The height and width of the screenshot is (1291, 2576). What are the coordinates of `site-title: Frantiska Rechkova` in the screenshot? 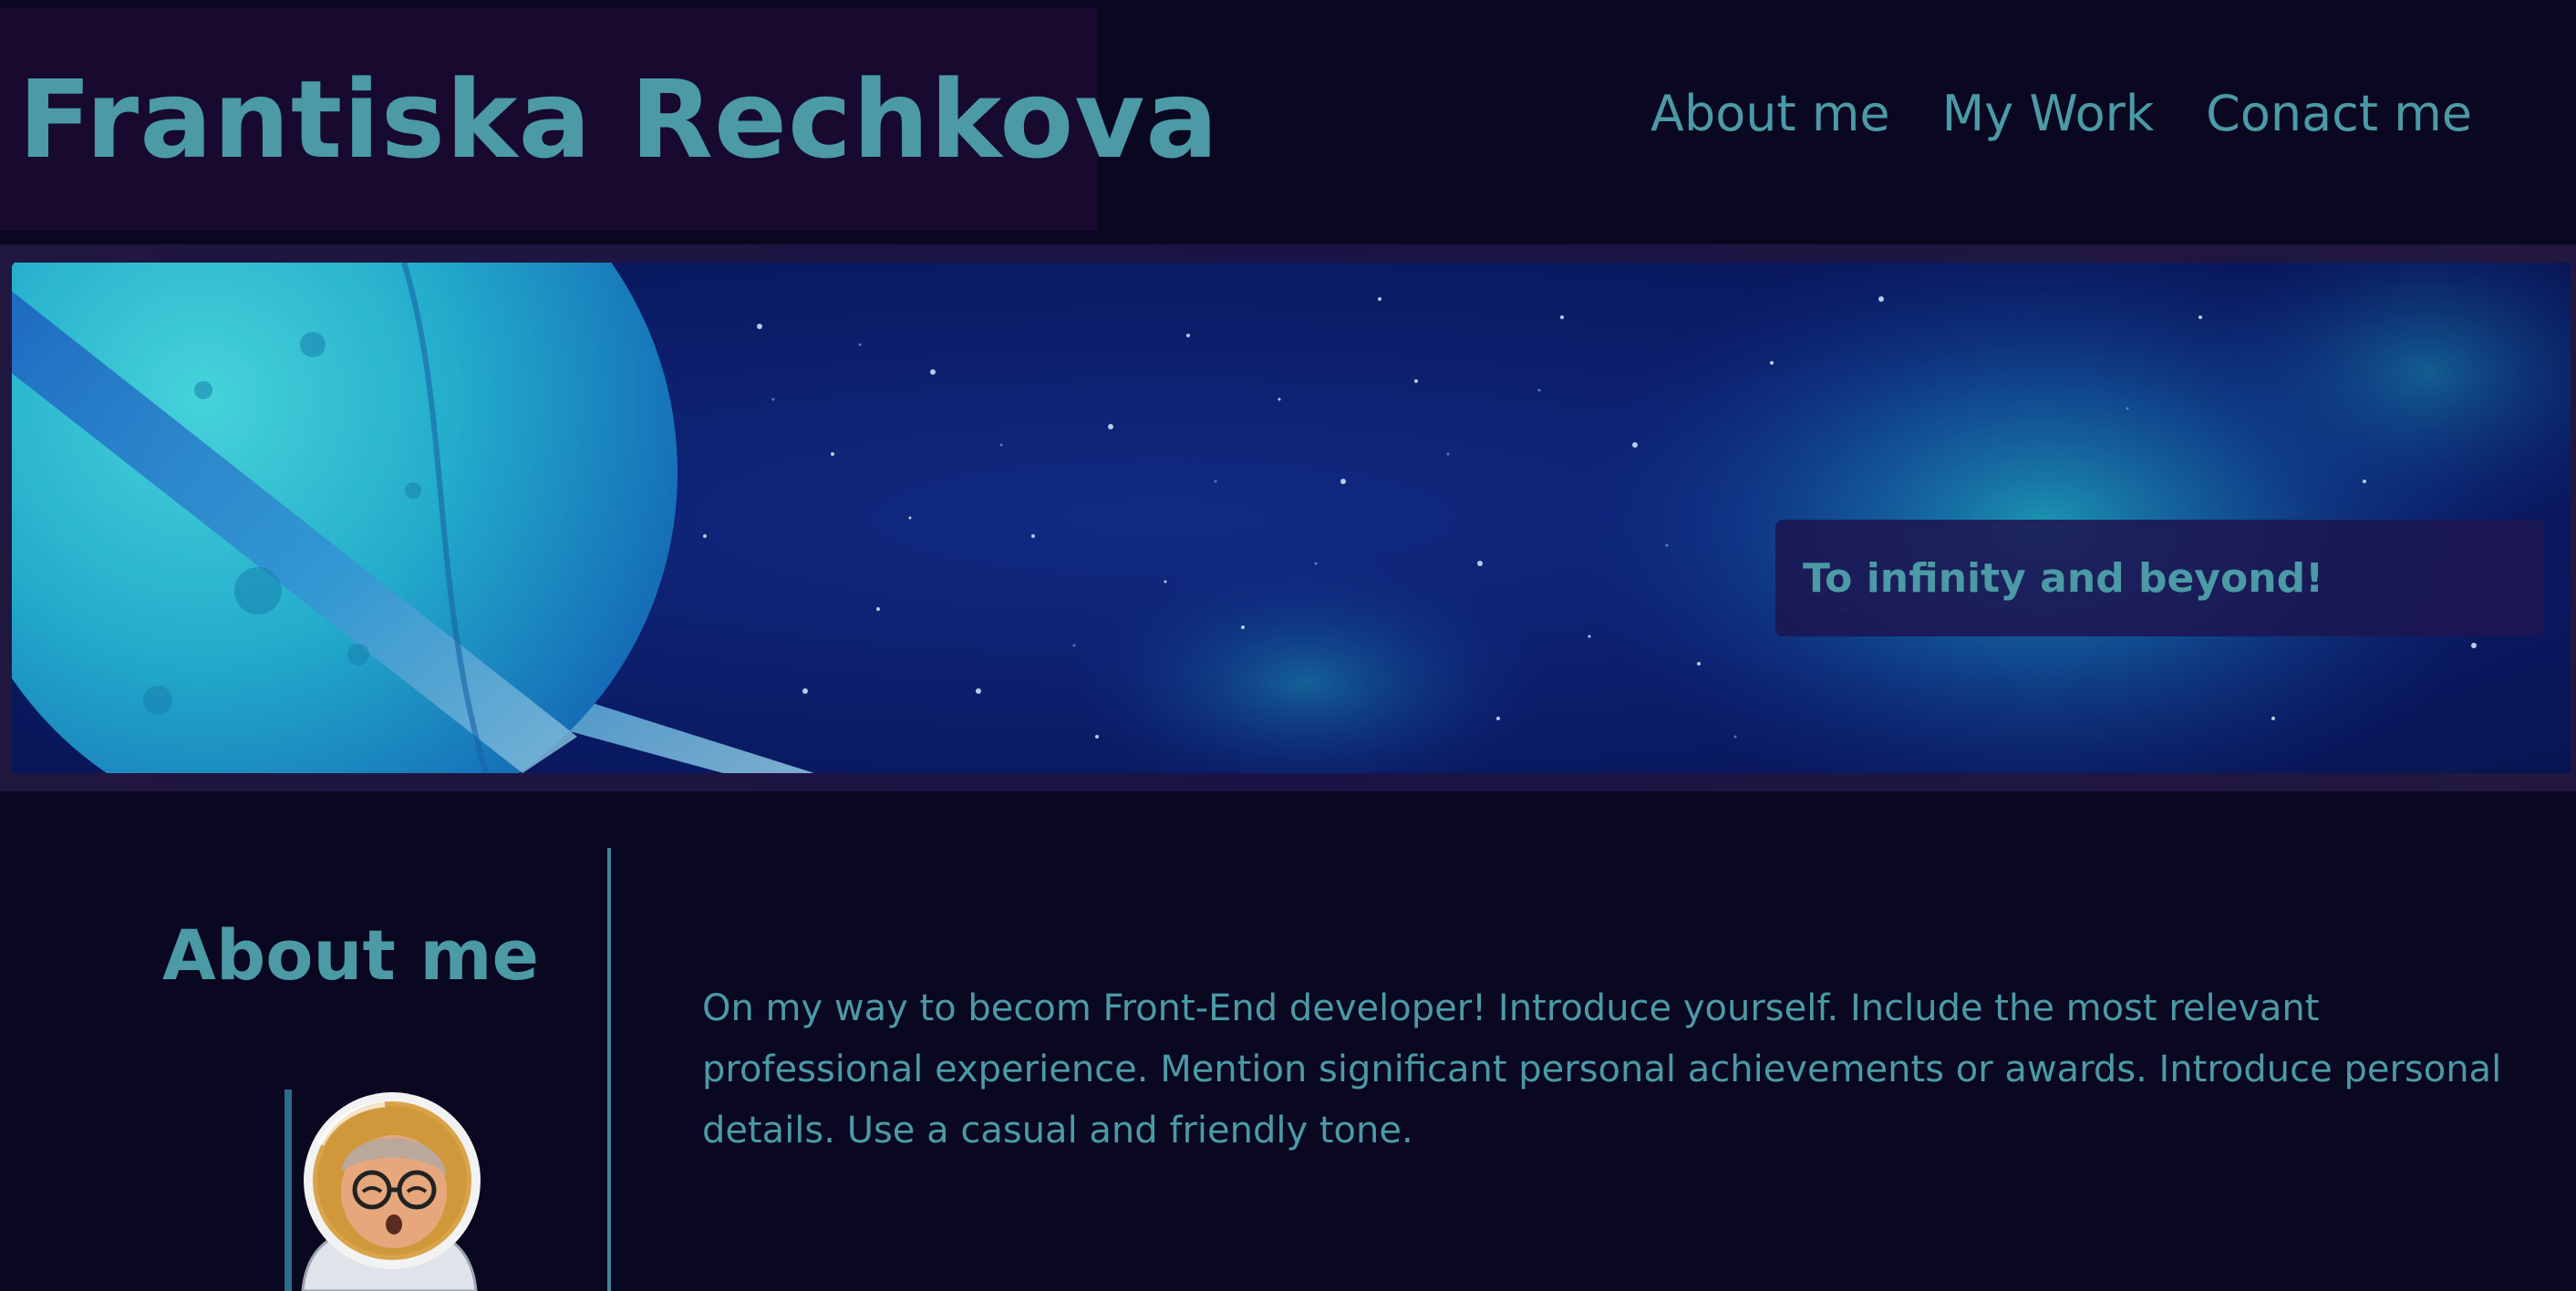 It's located at (609, 120).